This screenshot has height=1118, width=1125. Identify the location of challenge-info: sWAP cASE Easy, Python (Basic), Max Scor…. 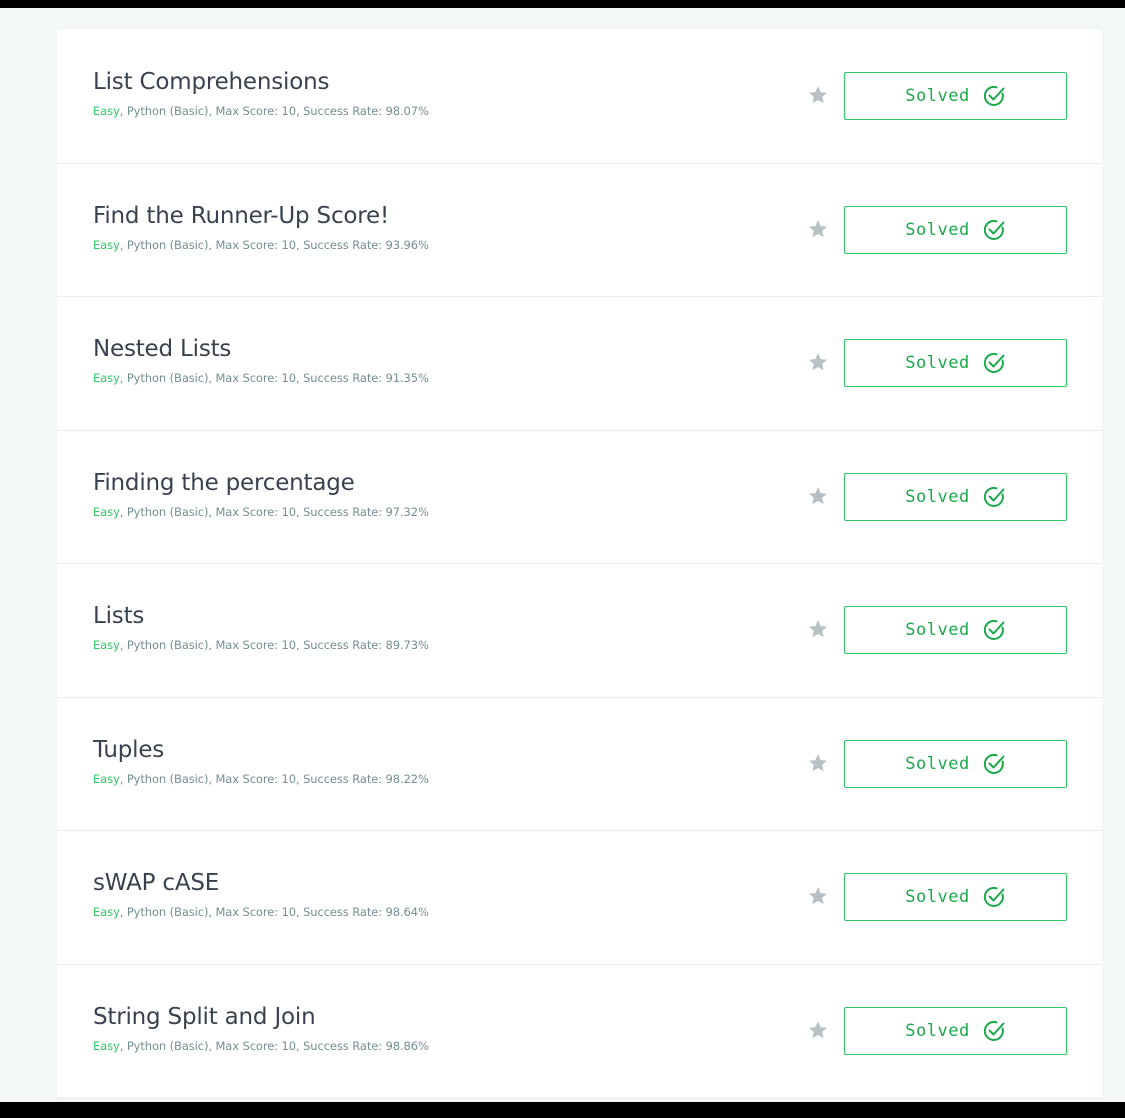
(261, 894).